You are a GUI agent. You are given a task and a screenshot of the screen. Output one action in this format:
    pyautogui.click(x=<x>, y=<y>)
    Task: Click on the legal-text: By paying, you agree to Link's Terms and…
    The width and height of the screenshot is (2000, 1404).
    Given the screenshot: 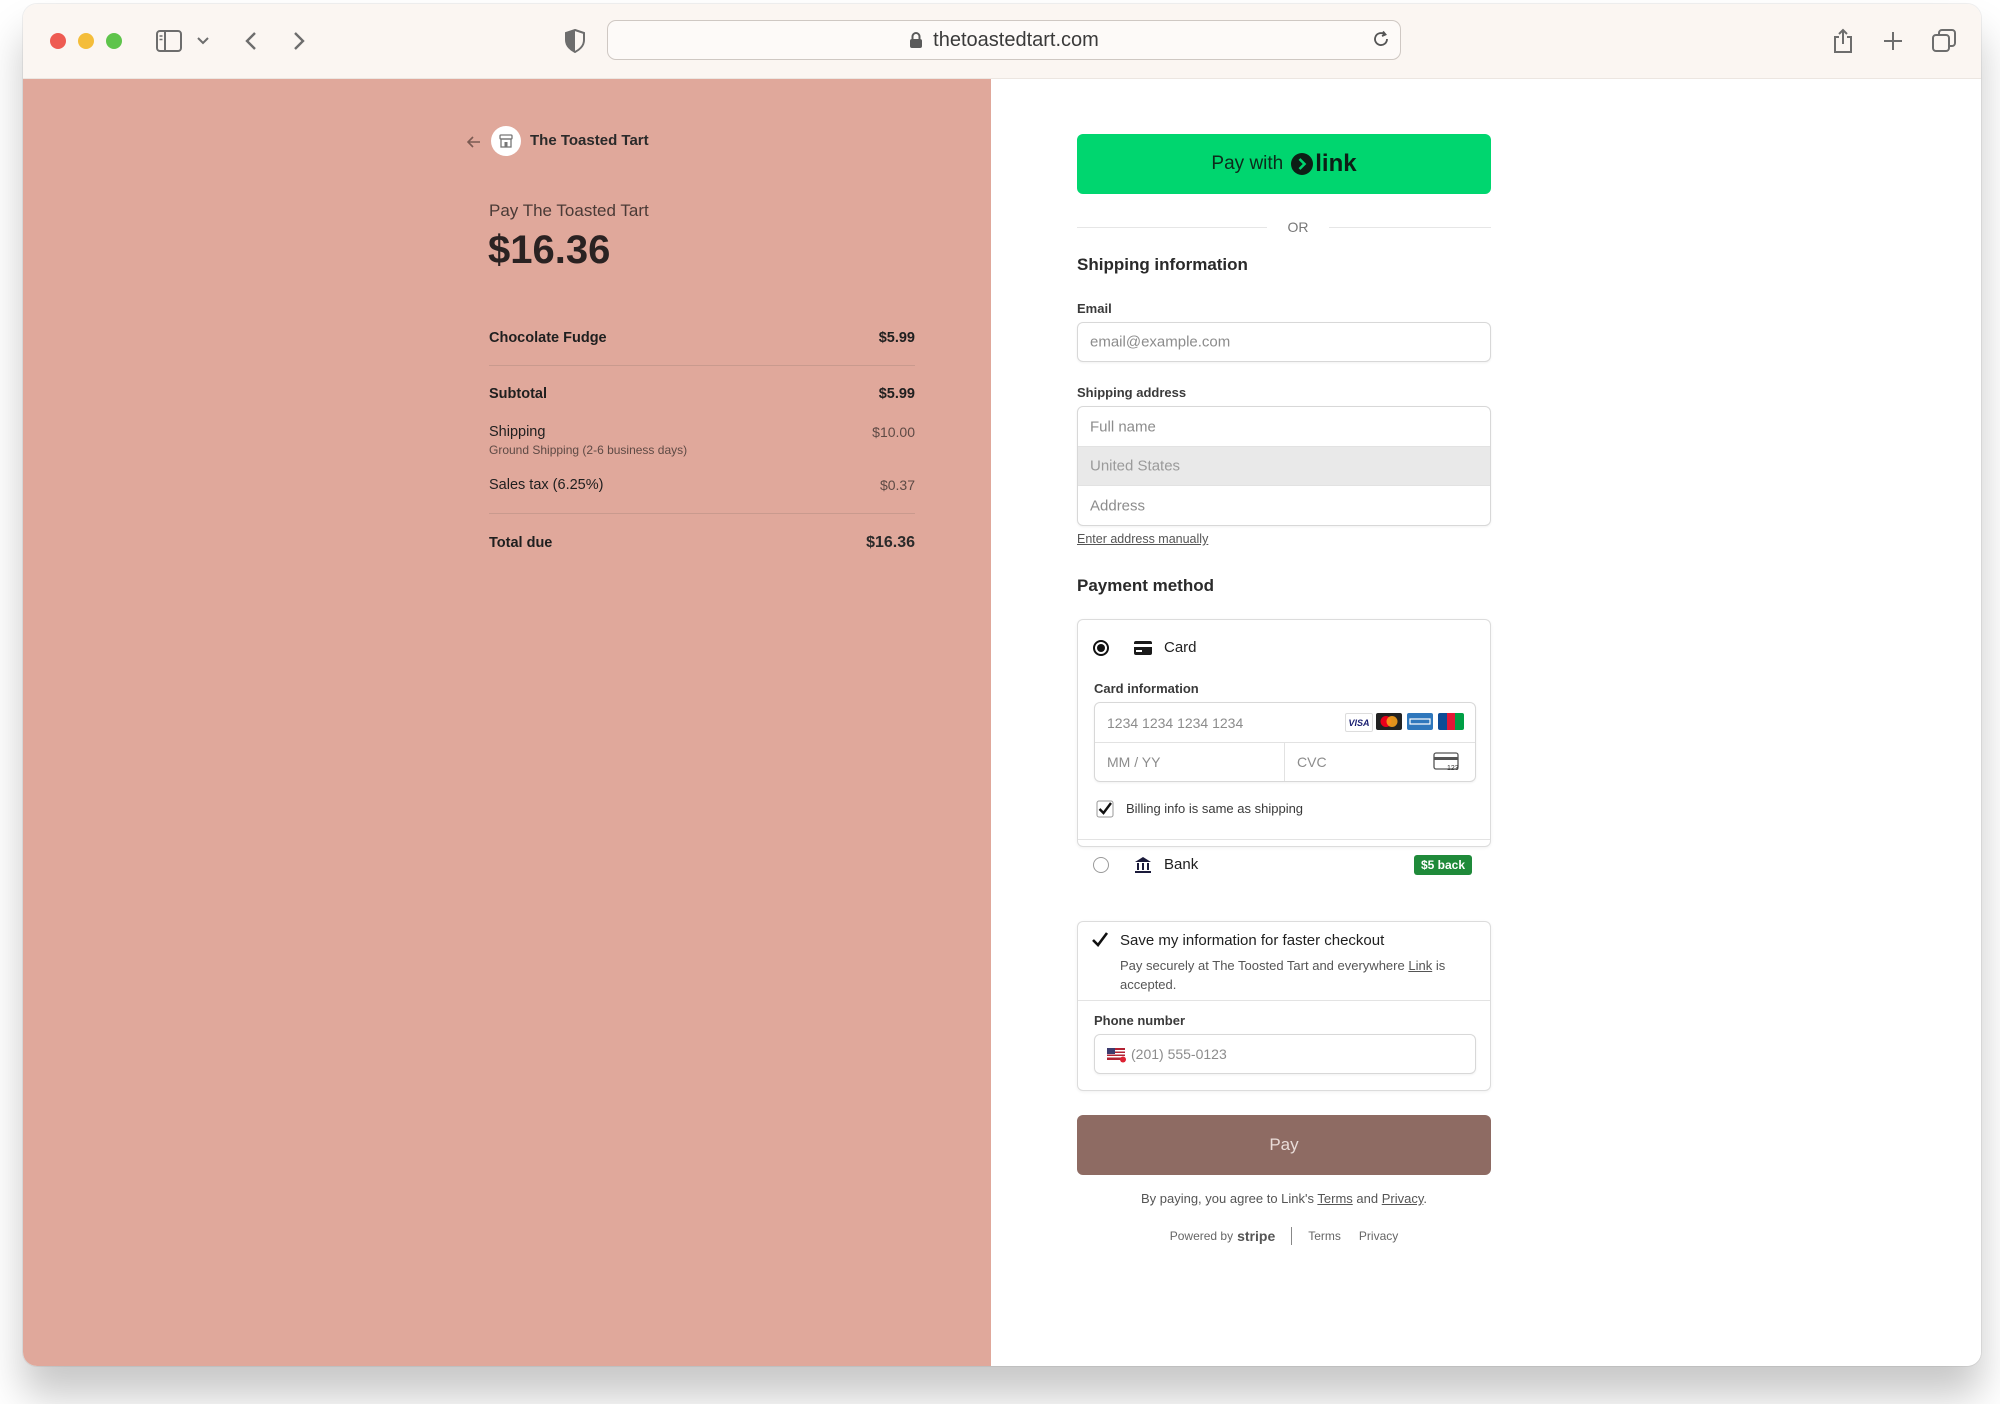 What is the action you would take?
    pyautogui.click(x=1284, y=1198)
    